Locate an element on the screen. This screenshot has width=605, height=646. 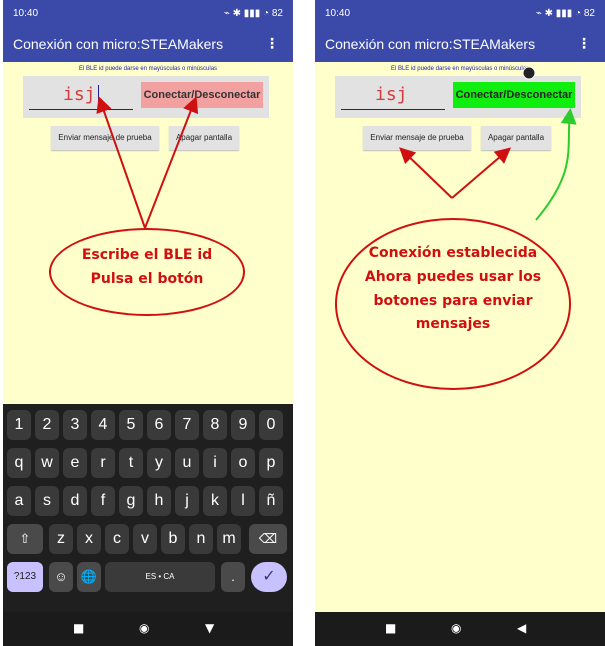
key-y: y is located at coordinates (159, 463).